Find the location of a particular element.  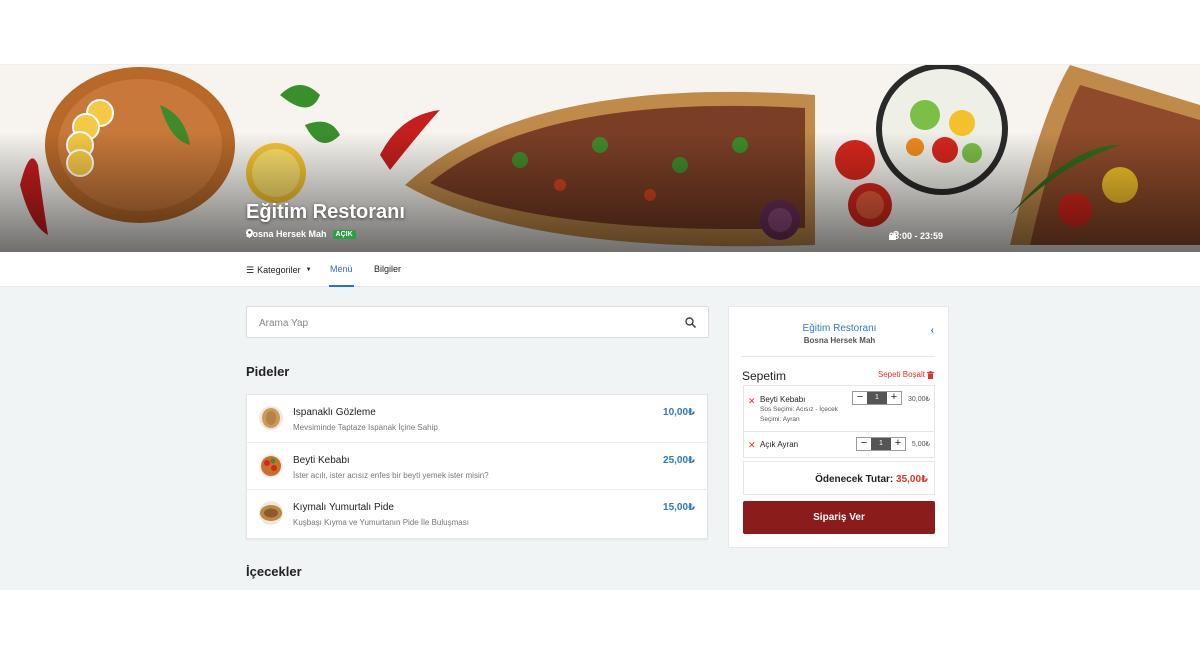

total-box: Ödenecek Tutar: 35,00₺ is located at coordinates (839, 478).